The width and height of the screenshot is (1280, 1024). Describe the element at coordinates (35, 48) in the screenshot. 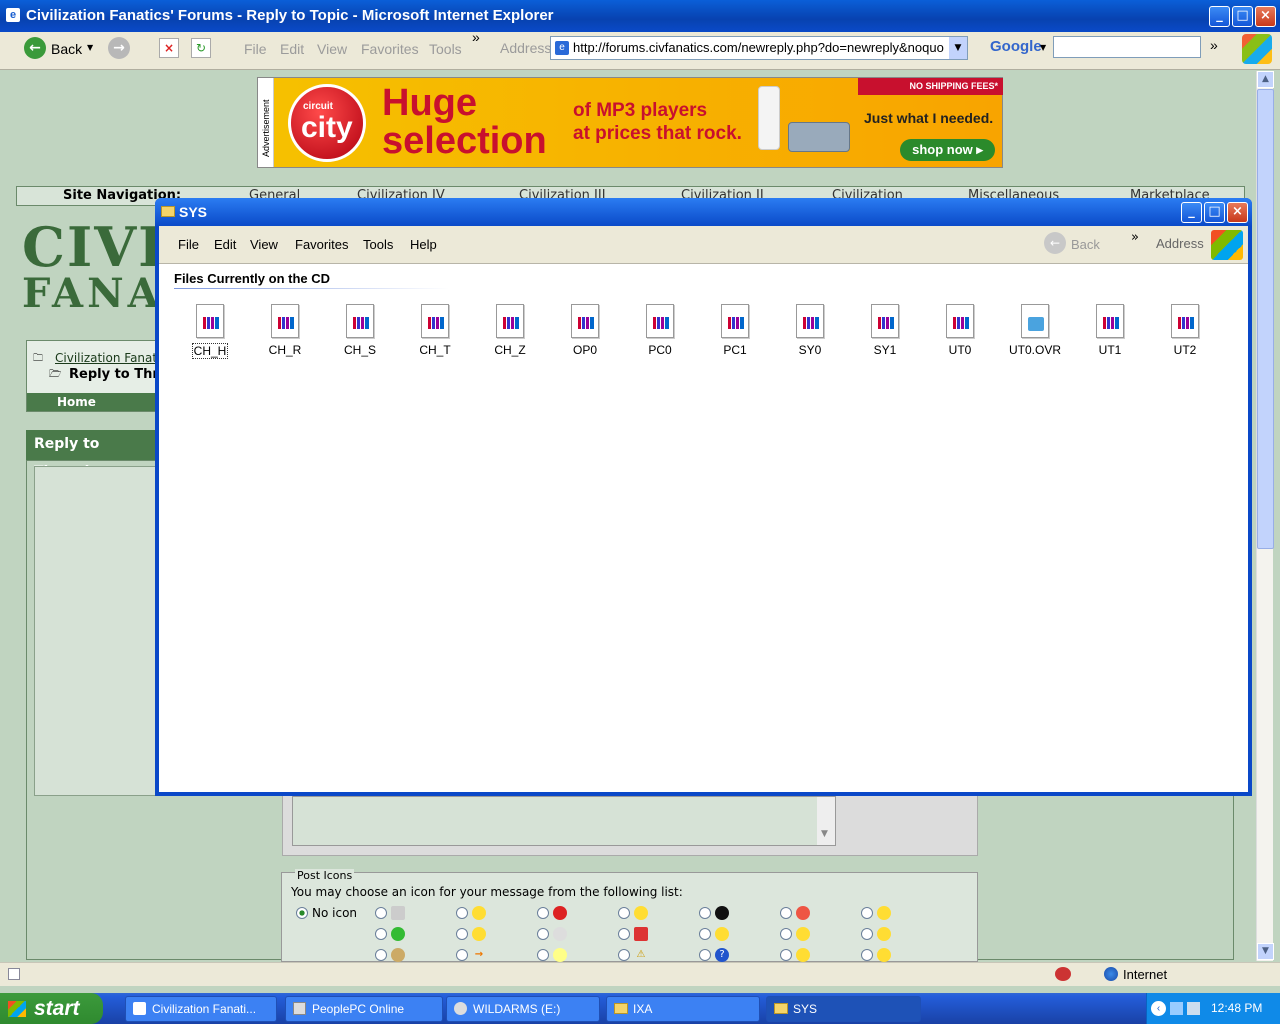

I see `back-arrow-icon: ←` at that location.